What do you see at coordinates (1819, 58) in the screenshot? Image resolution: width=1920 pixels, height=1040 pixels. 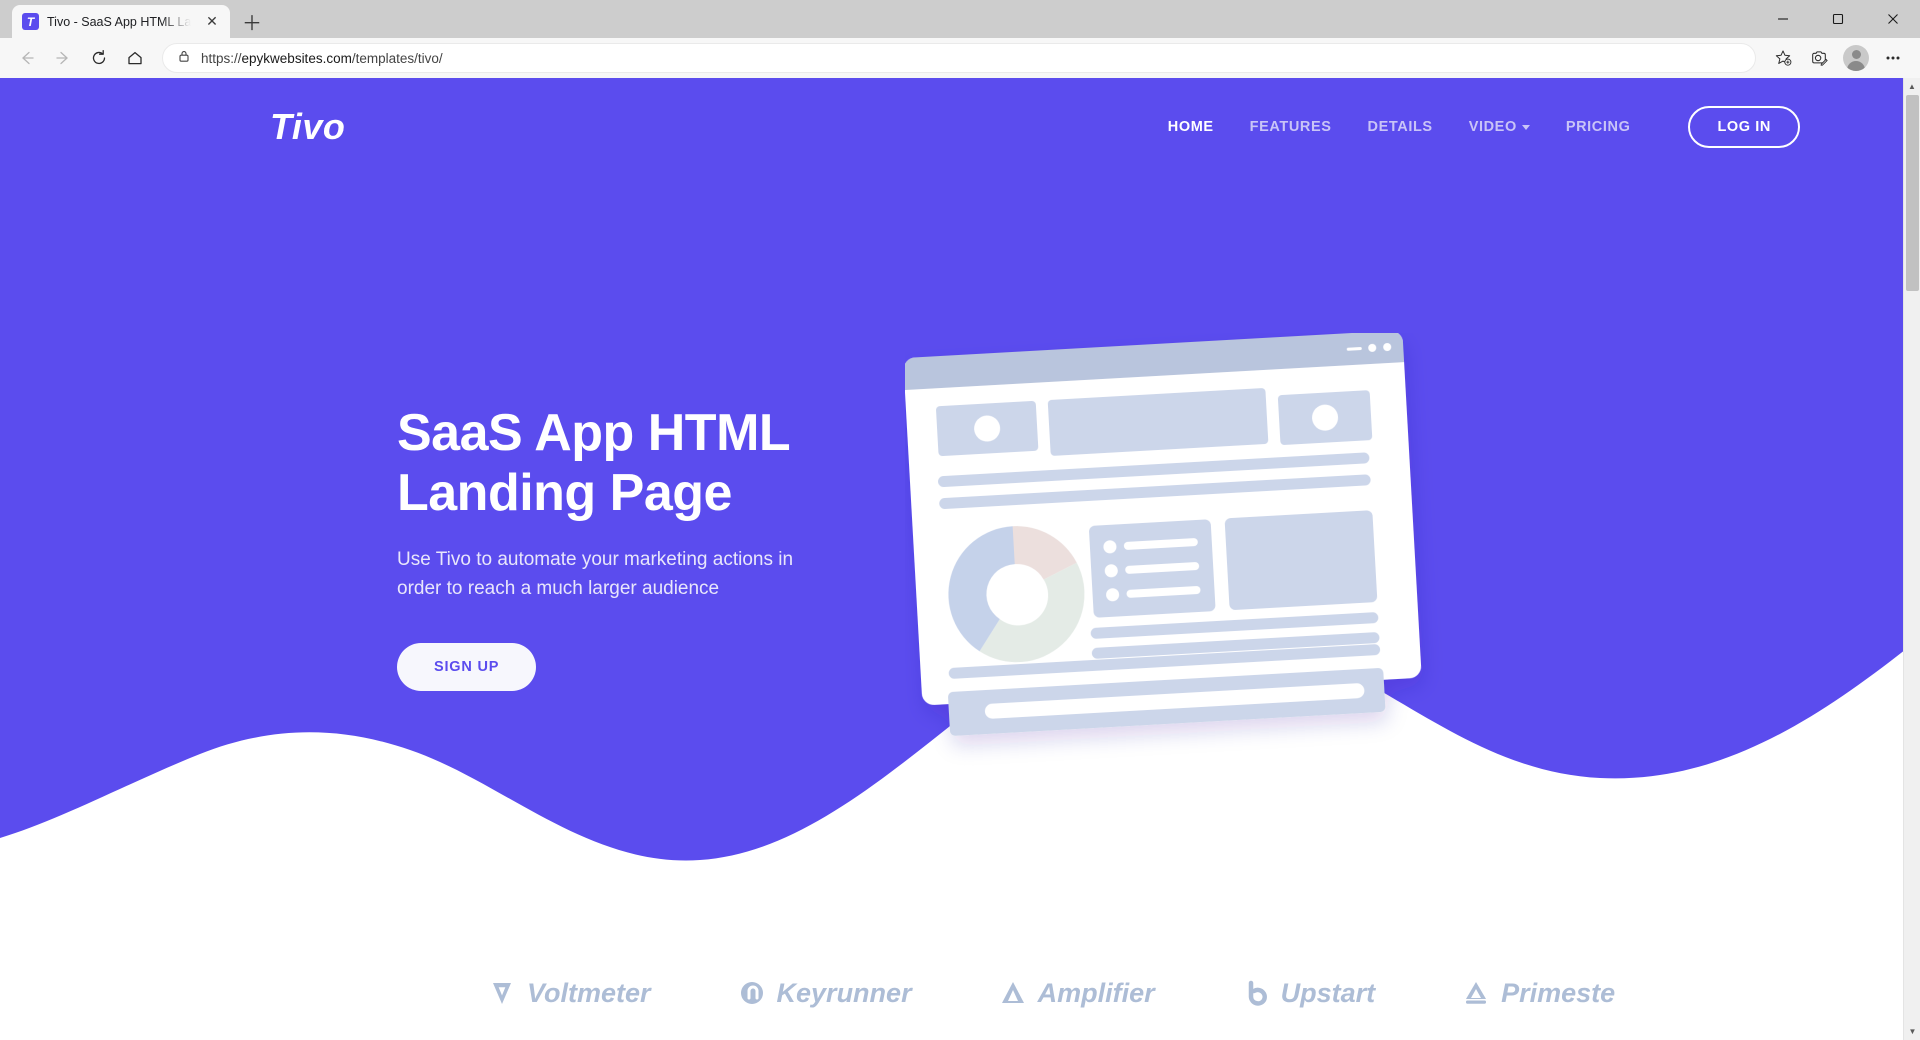 I see `collections-icon` at bounding box center [1819, 58].